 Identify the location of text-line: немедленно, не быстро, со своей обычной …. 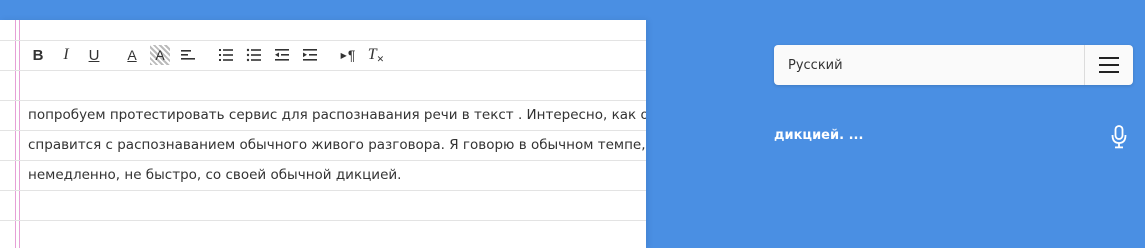
(215, 175).